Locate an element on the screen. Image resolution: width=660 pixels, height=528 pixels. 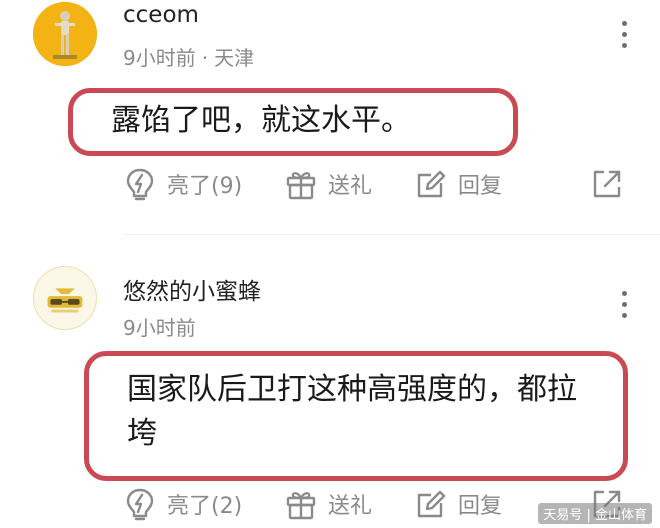
like-button: 亮了(2) is located at coordinates (182, 504).